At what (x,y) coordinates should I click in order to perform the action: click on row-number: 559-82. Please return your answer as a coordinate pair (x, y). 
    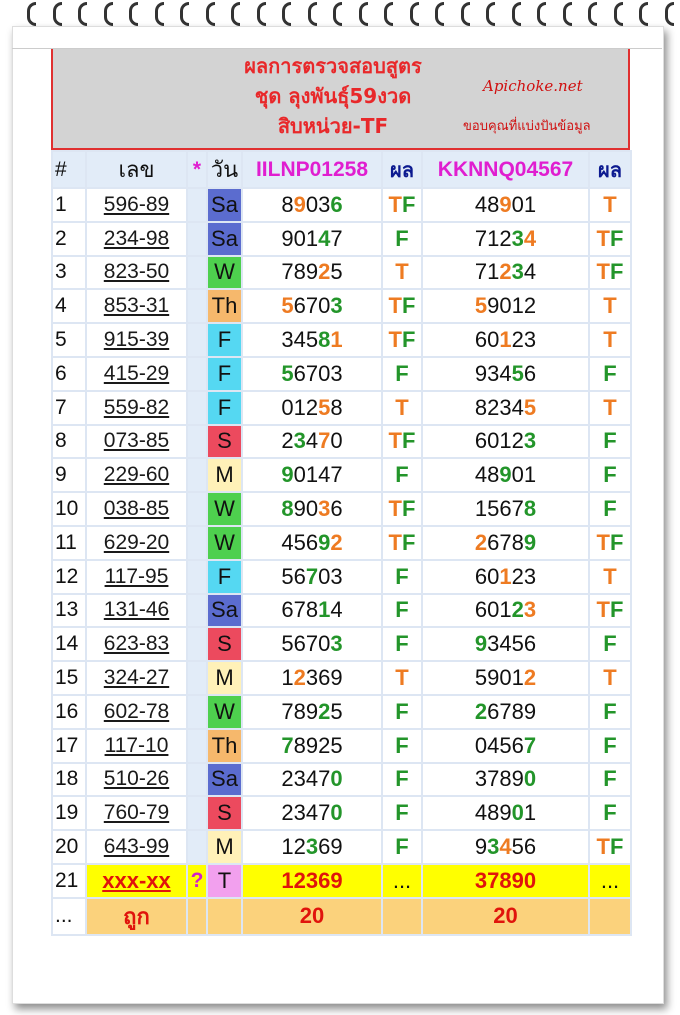
    Looking at the image, I should click on (136, 407).